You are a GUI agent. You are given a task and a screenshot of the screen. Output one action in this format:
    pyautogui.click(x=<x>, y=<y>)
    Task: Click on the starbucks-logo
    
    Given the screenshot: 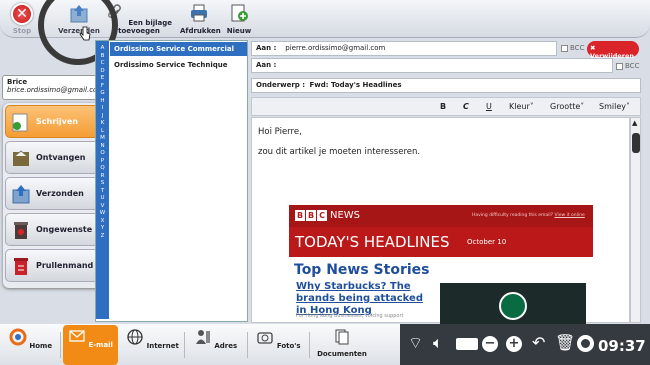 What is the action you would take?
    pyautogui.click(x=513, y=306)
    